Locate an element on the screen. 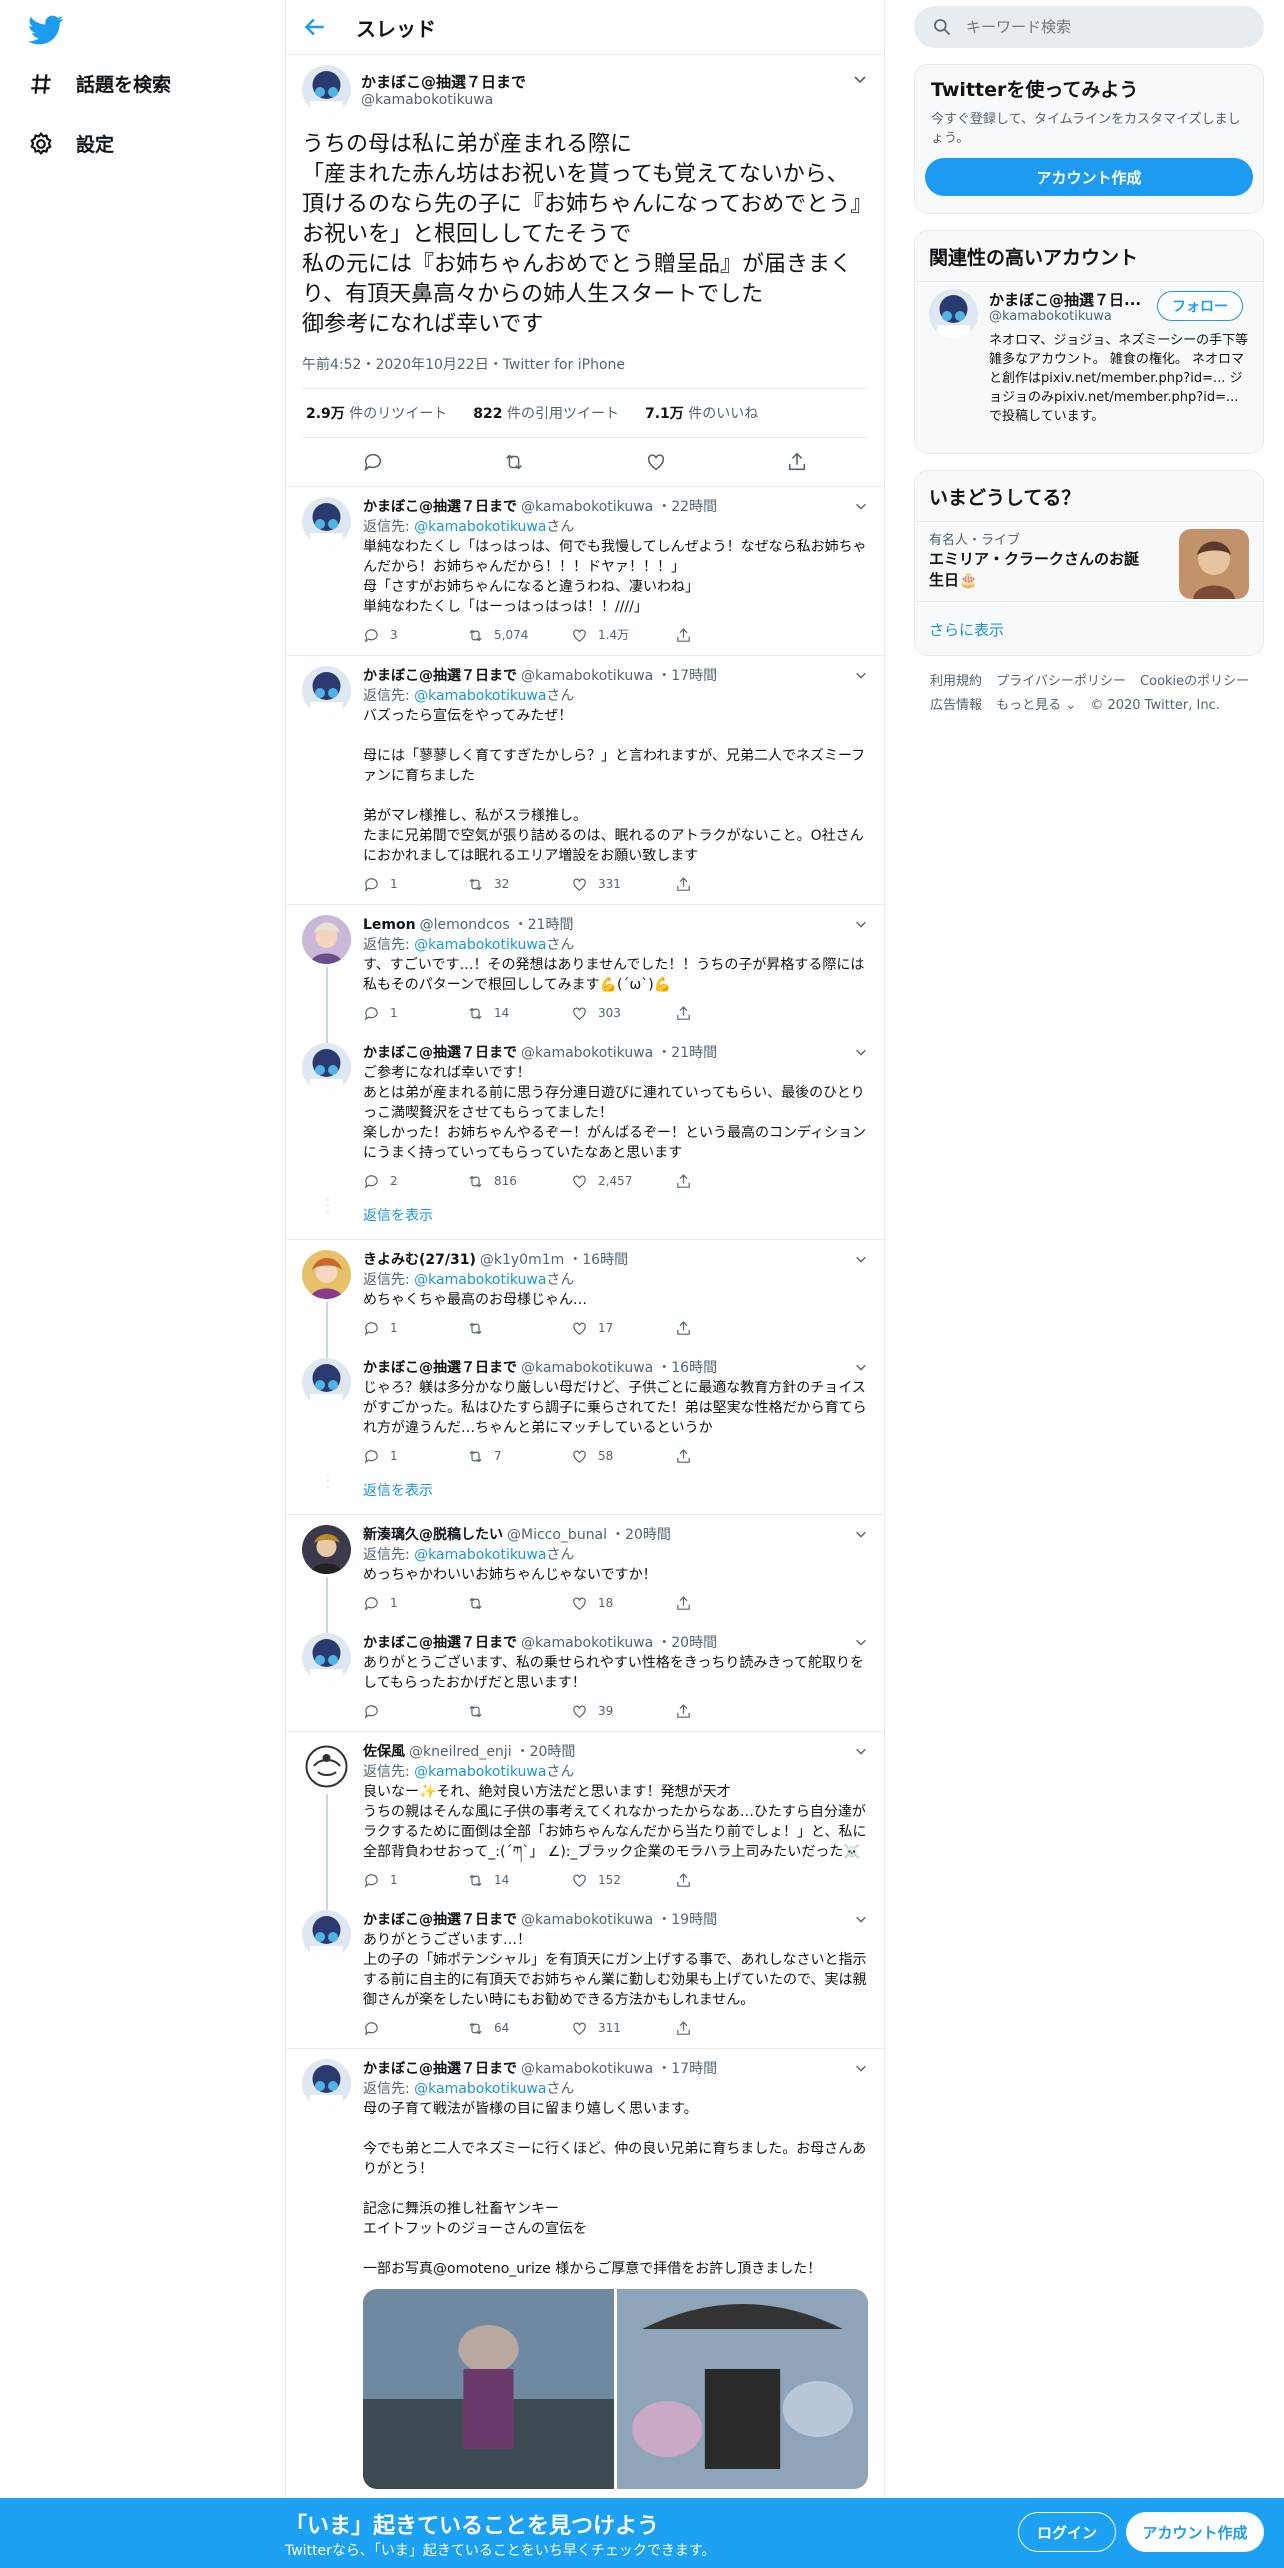  retweet-button: 7 is located at coordinates (519, 1456).